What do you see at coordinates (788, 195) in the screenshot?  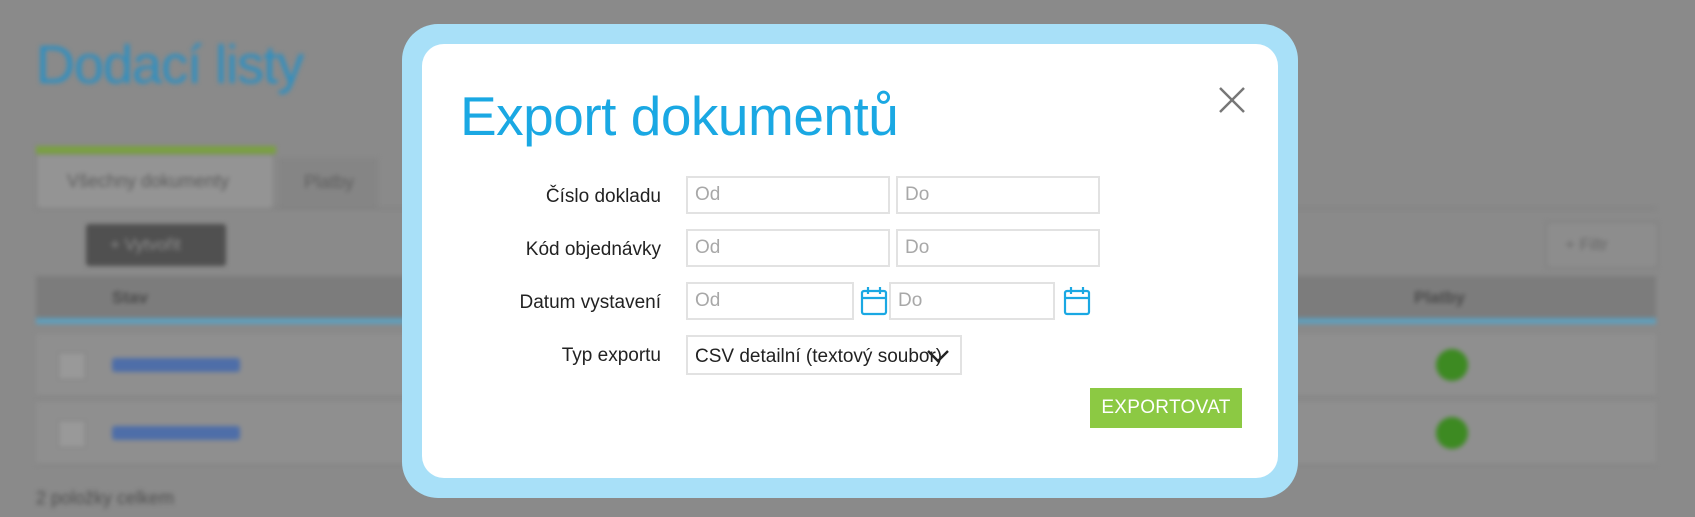 I see `document-number-from-input` at bounding box center [788, 195].